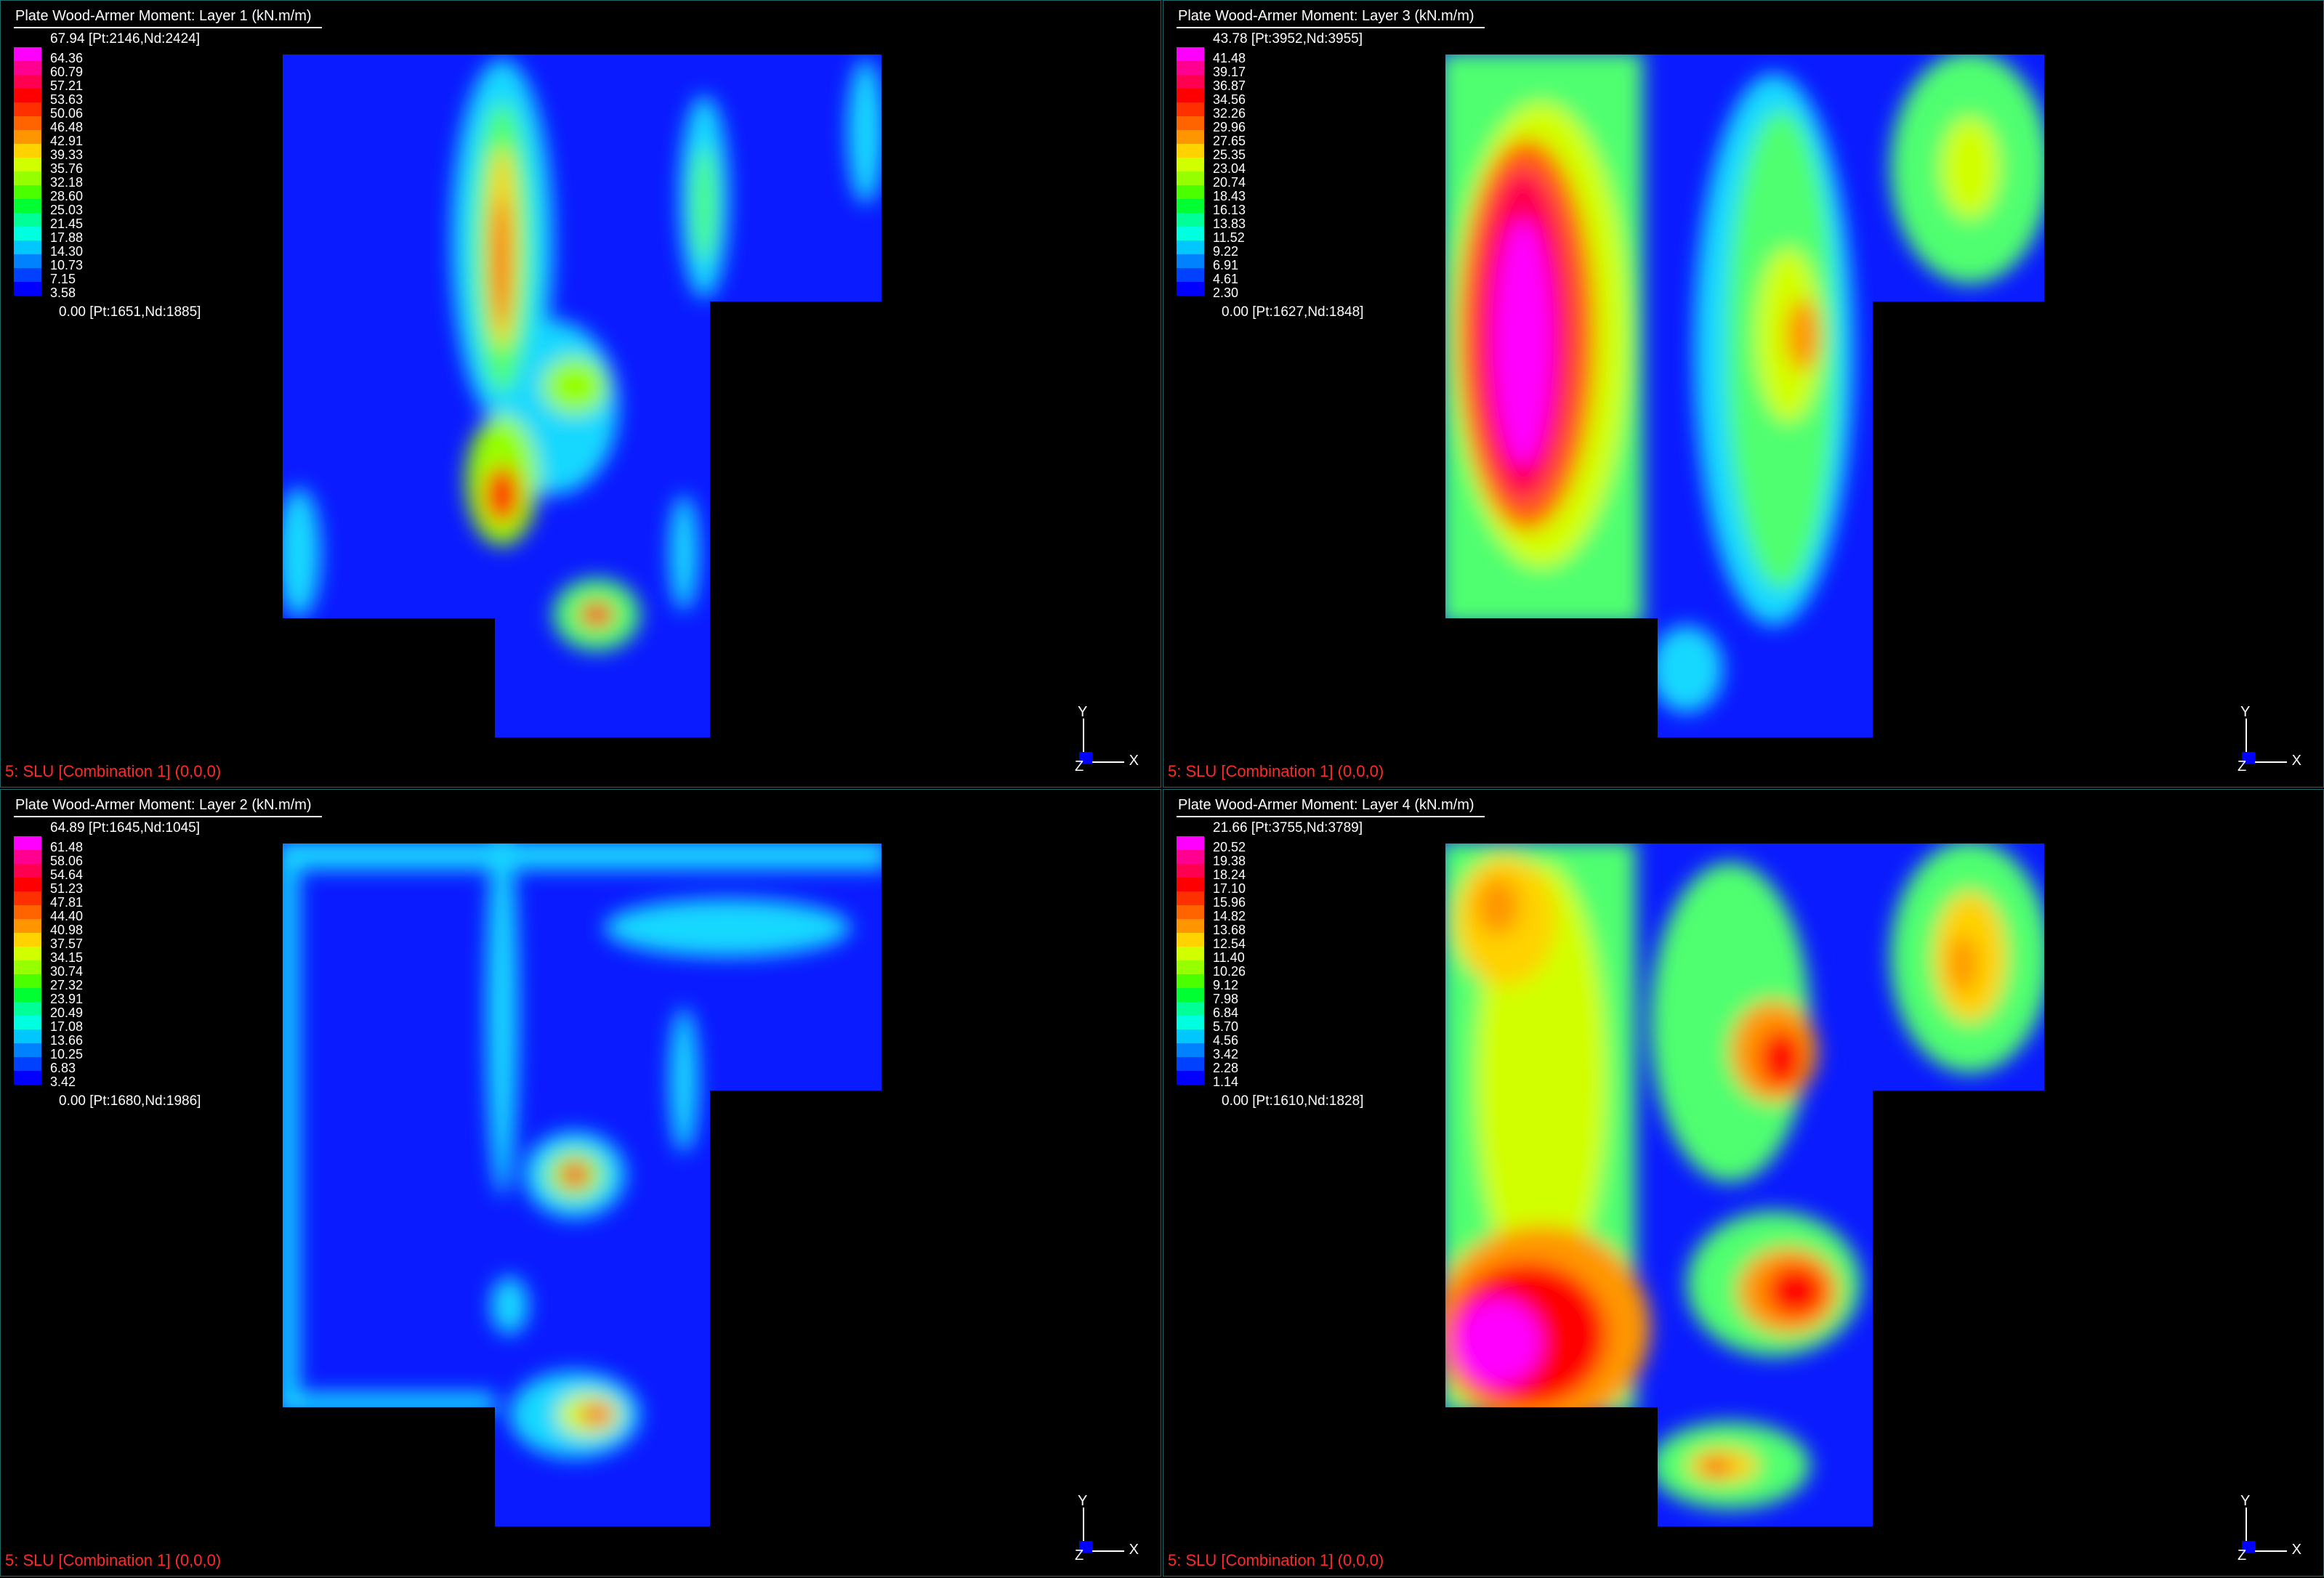 The height and width of the screenshot is (1578, 2324). I want to click on min-value-label: 0.00 [Pt:1627,Nd:1848], so click(1293, 312).